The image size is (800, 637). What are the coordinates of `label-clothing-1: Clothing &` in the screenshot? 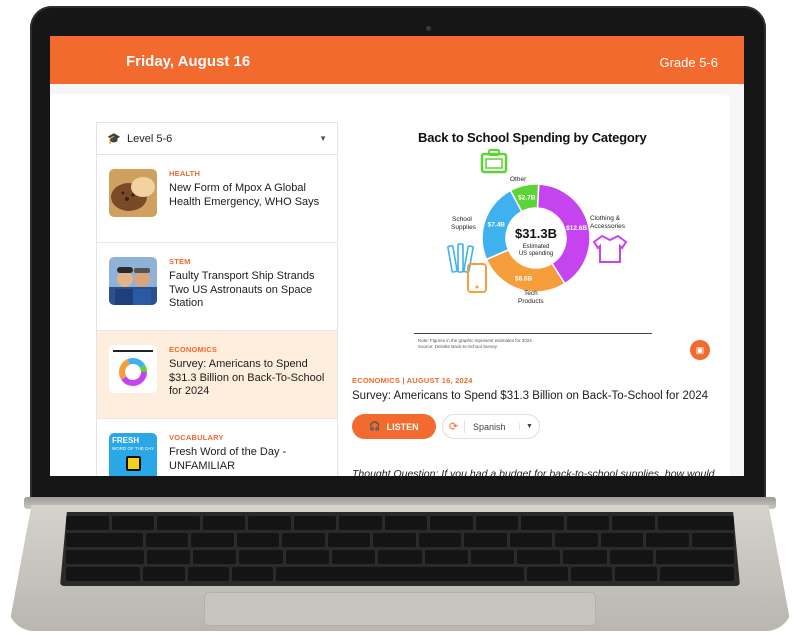 It's located at (605, 218).